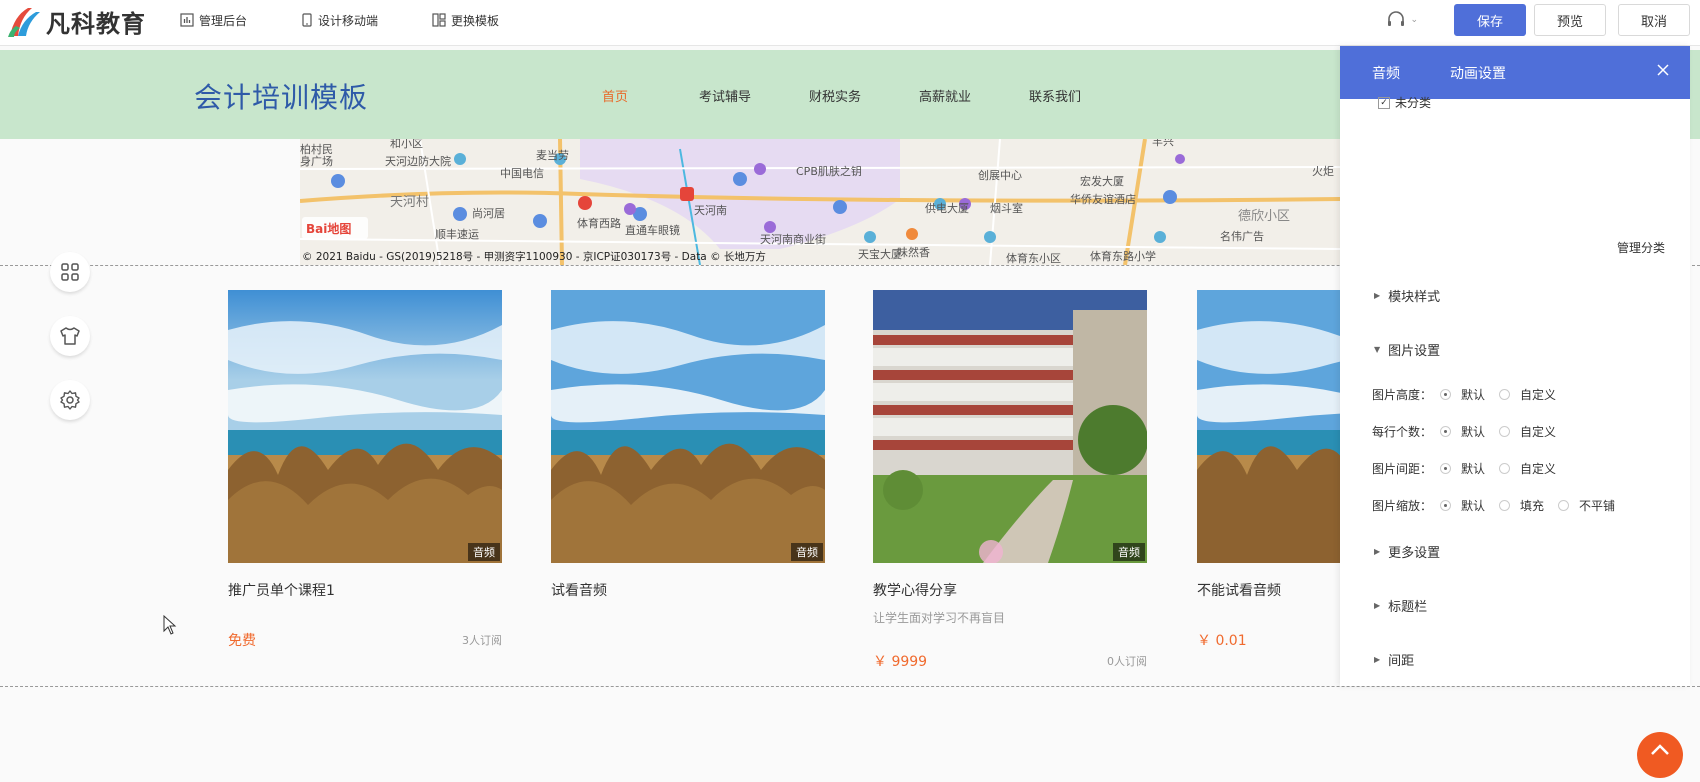 This screenshot has height=782, width=1700. Describe the element at coordinates (1490, 20) in the screenshot. I see `save-button: 保存` at that location.